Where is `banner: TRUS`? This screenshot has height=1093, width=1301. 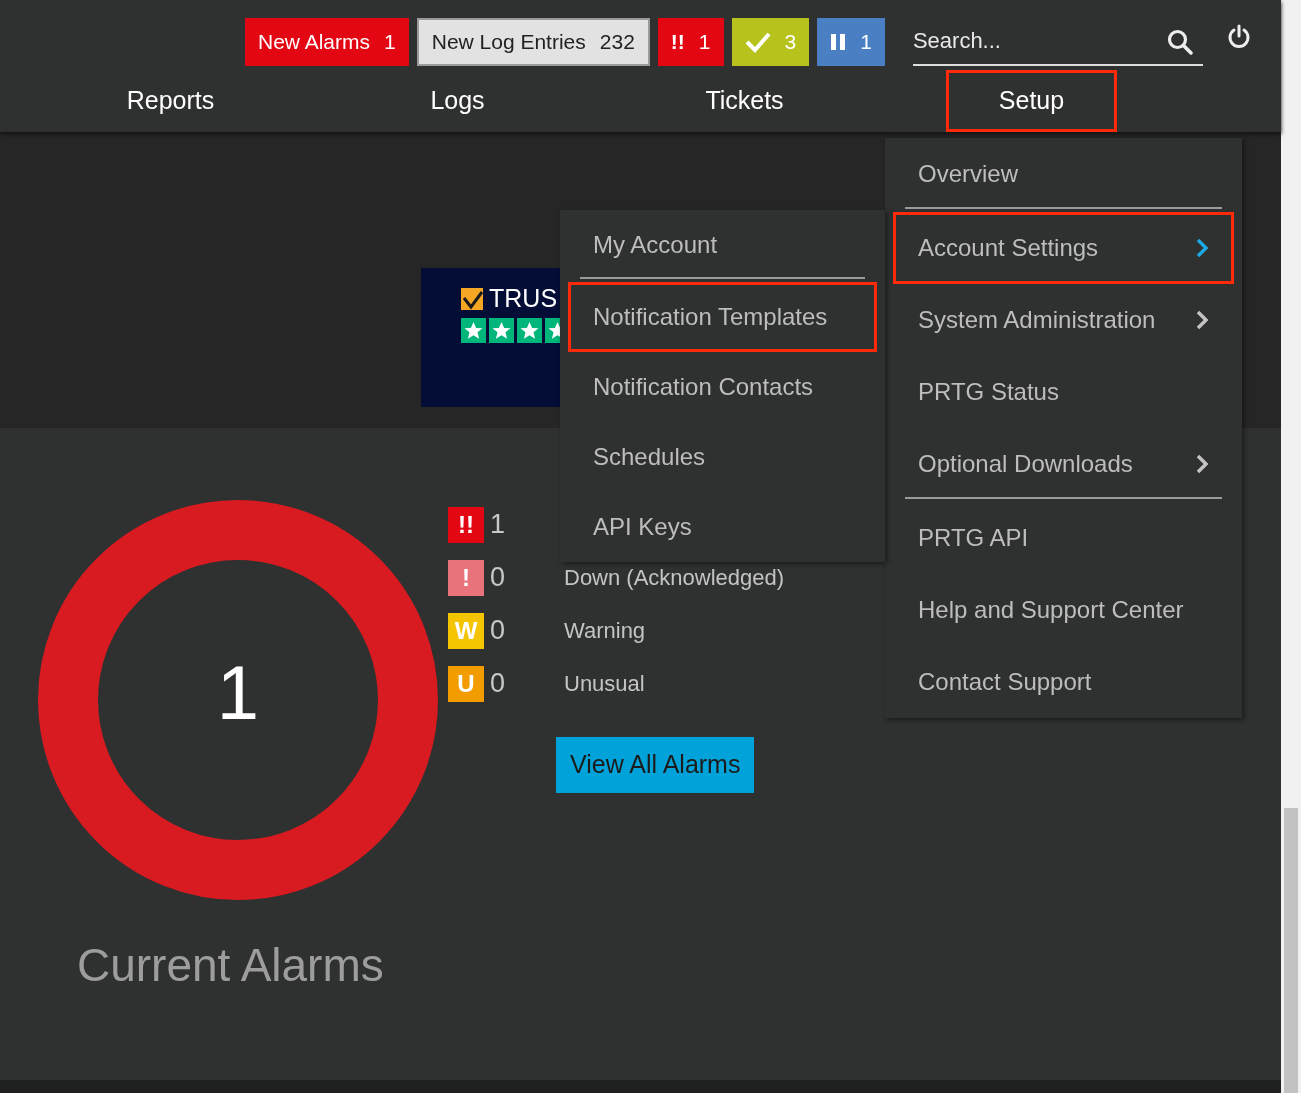
banner: TRUS is located at coordinates (490, 337).